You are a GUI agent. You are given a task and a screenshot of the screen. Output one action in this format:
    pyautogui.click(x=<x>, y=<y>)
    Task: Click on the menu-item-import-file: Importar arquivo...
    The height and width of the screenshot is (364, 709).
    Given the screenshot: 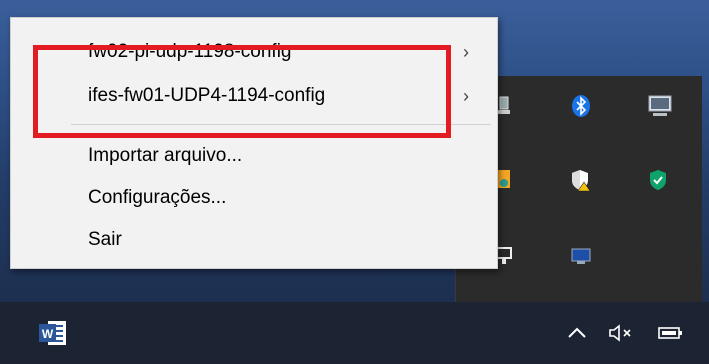 What is the action you would take?
    pyautogui.click(x=254, y=156)
    